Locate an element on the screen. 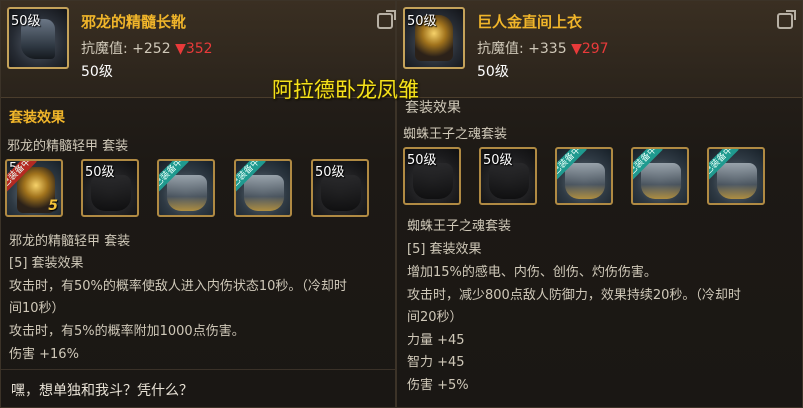 This screenshot has width=803, height=408. left-effect-line-2: 攻击时，有50%的概率使敌人进入内伤状态10秒。（冷却时 is located at coordinates (178, 286).